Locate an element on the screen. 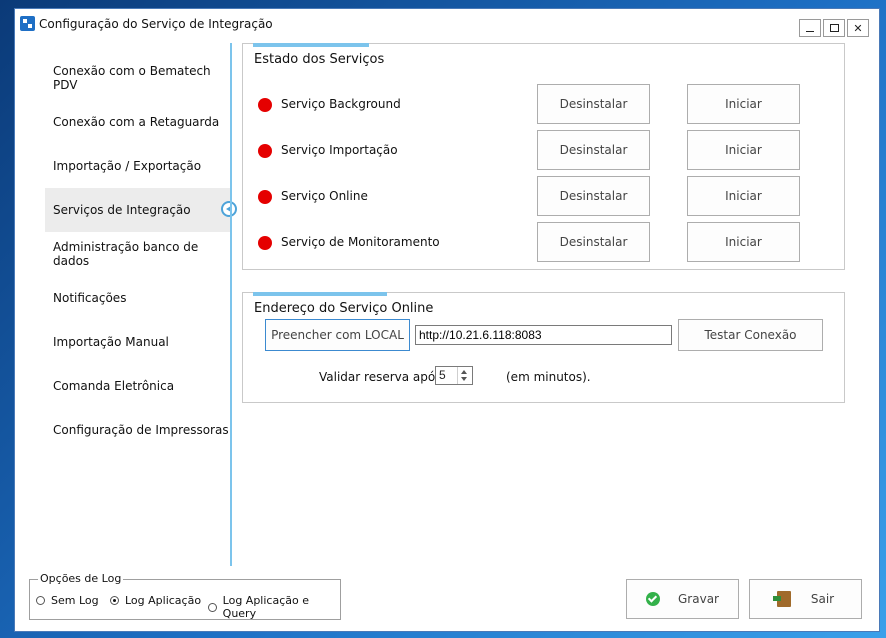 The image size is (886, 638). service-name: Serviço de Monitoramento is located at coordinates (360, 242).